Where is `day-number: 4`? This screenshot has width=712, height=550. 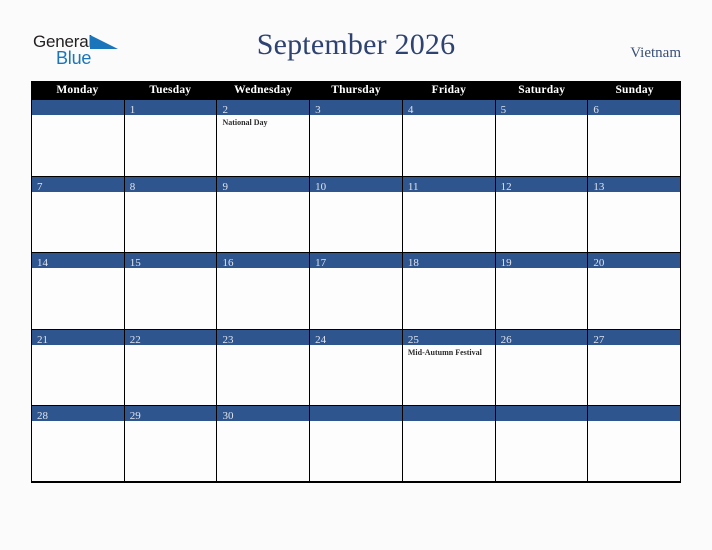 day-number: 4 is located at coordinates (410, 110).